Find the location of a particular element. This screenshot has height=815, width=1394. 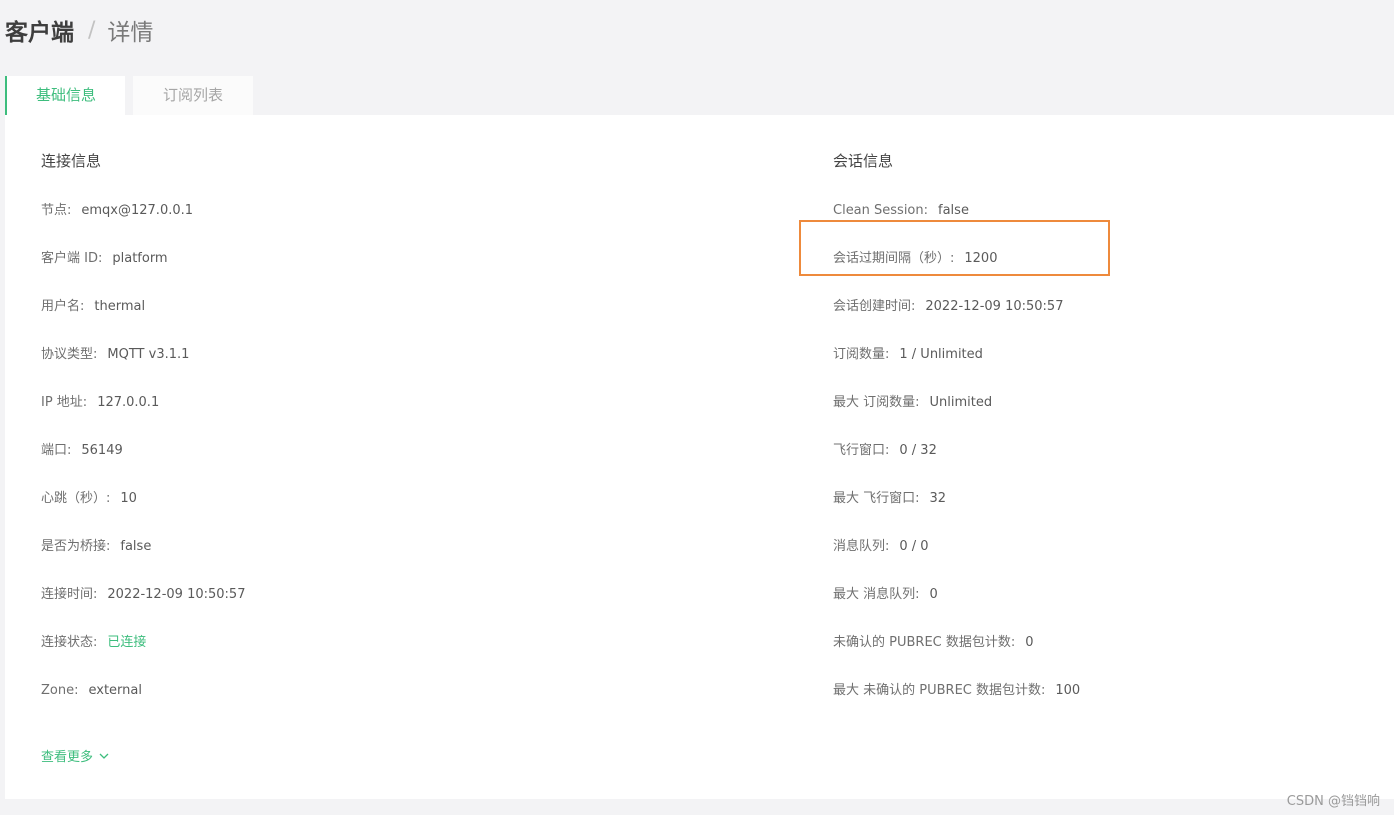

field-label: 端口: is located at coordinates (56, 450).